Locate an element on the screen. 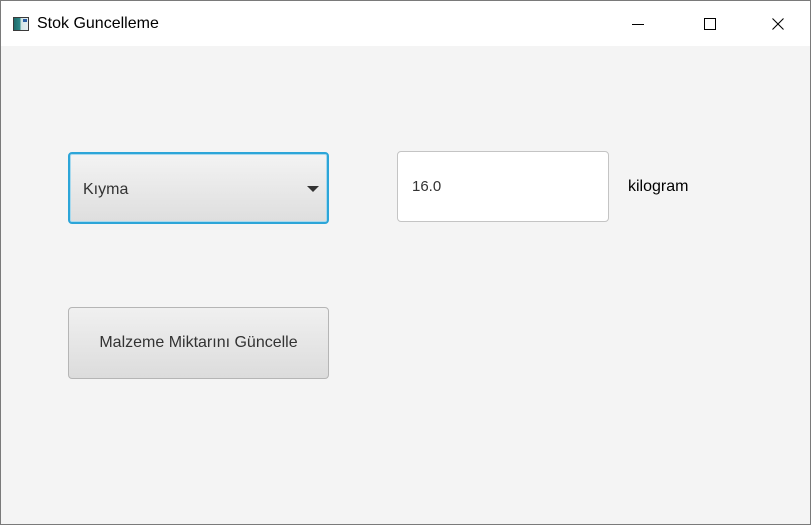  chevron-down-icon is located at coordinates (313, 189).